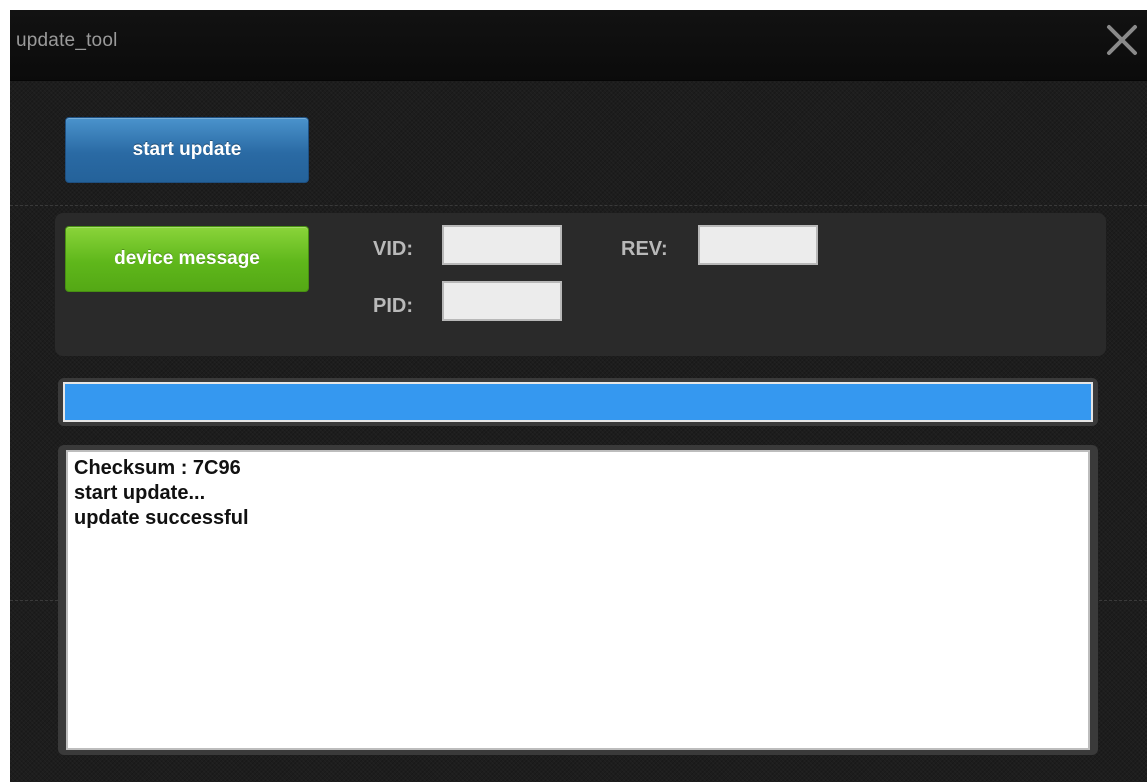 The width and height of the screenshot is (1147, 782). What do you see at coordinates (187, 150) in the screenshot?
I see `start-update-button: start update` at bounding box center [187, 150].